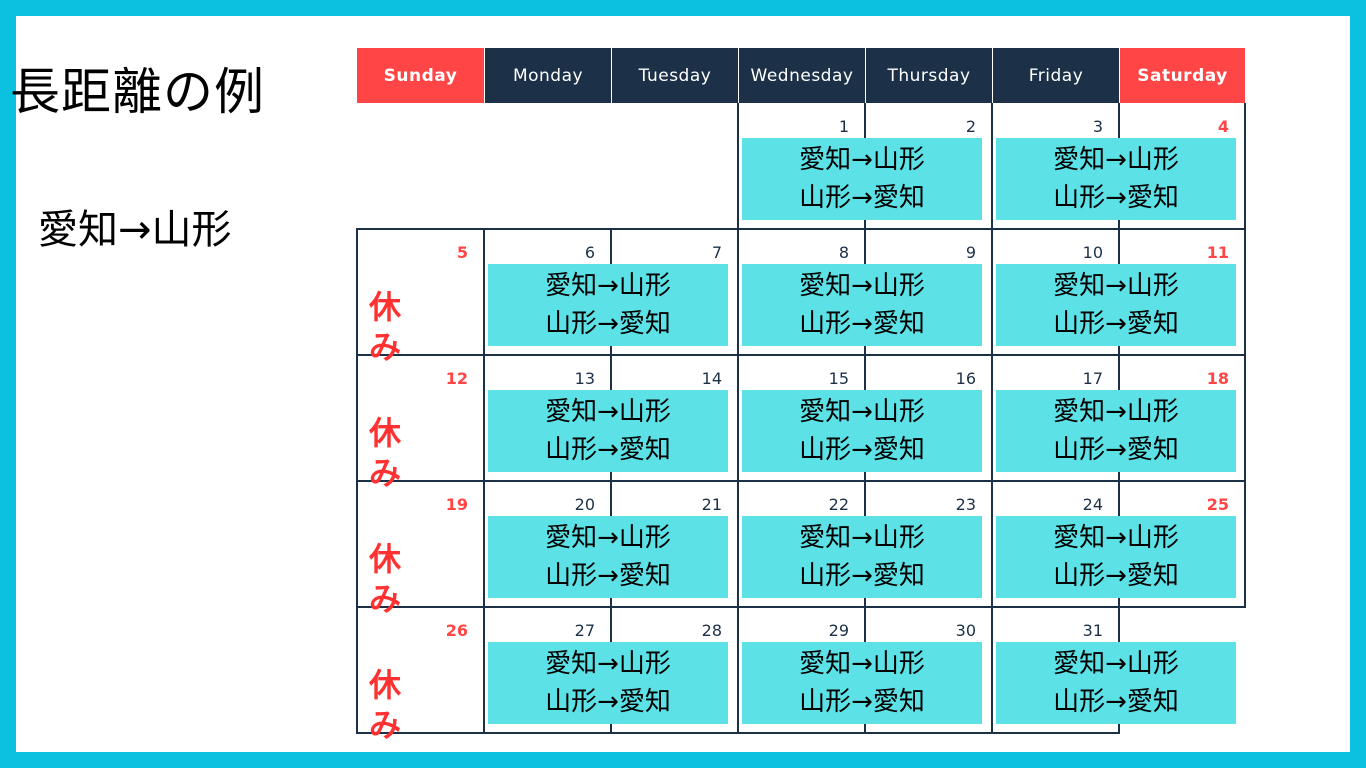 This screenshot has height=768, width=1366. Describe the element at coordinates (456, 504) in the screenshot. I see `day-number: 19` at that location.